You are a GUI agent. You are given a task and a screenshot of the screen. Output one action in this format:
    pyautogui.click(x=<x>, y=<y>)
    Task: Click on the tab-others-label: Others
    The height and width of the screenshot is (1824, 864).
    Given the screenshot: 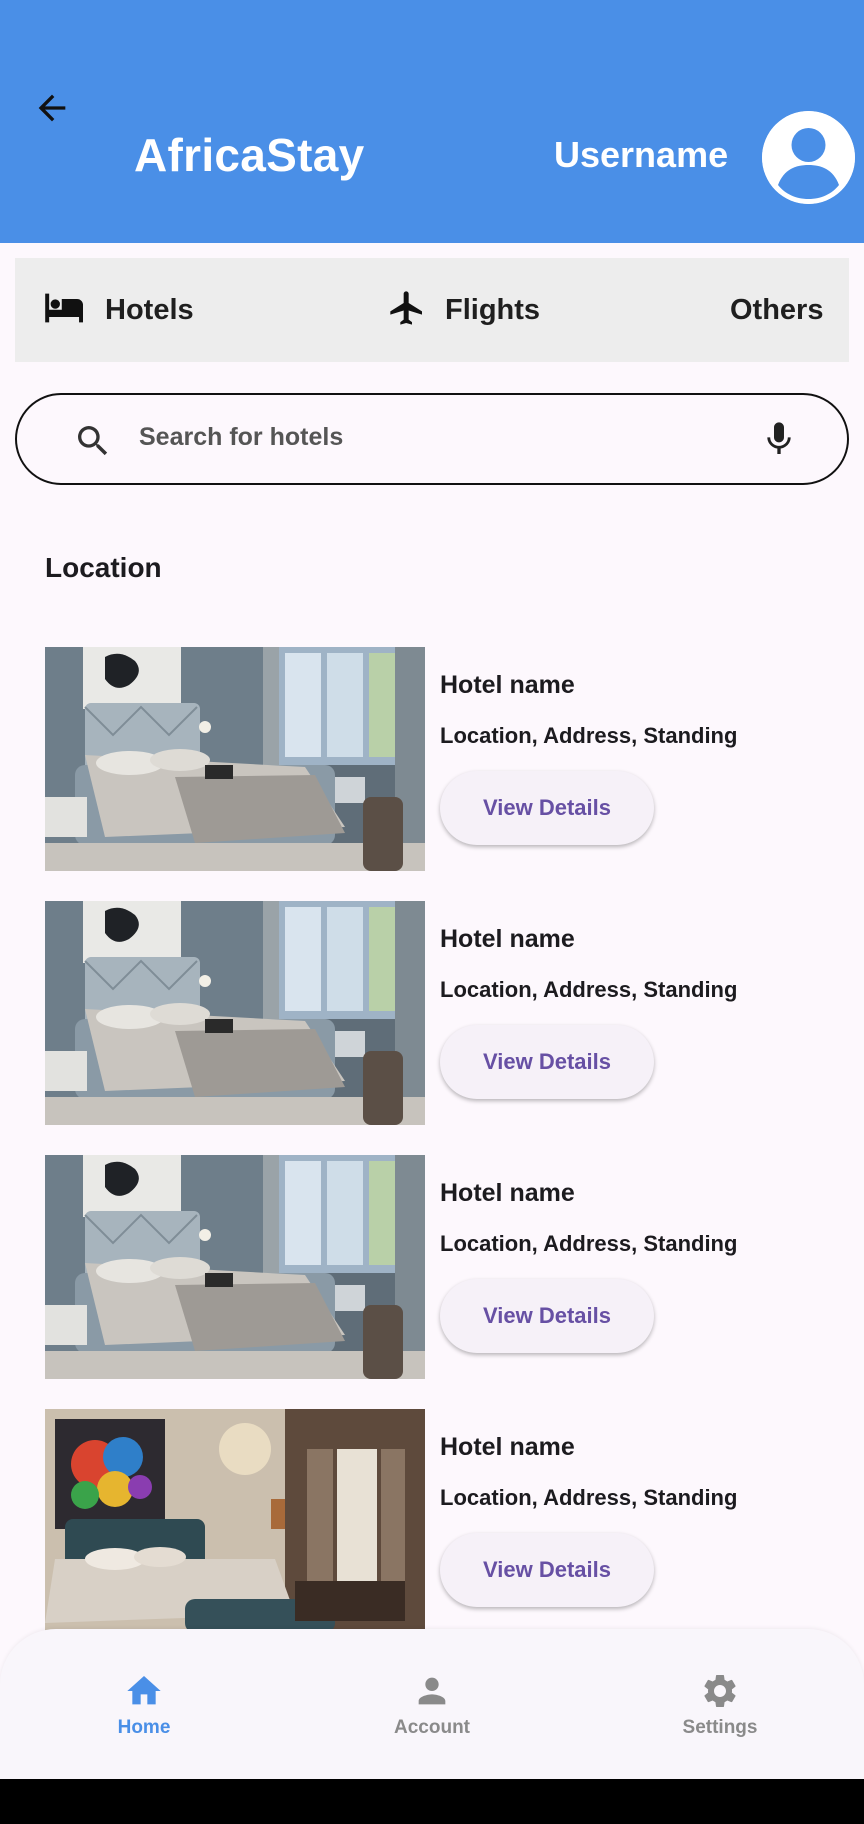 What is the action you would take?
    pyautogui.click(x=777, y=309)
    